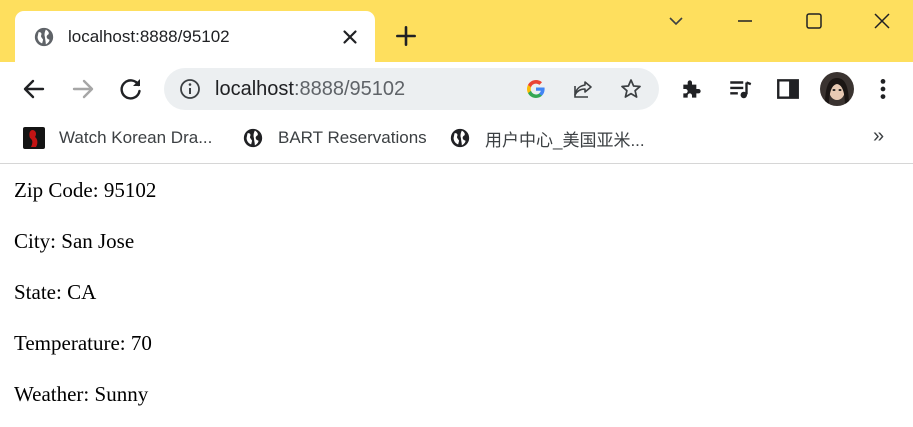  I want to click on address-url: localhost:8888/95102, so click(310, 89).